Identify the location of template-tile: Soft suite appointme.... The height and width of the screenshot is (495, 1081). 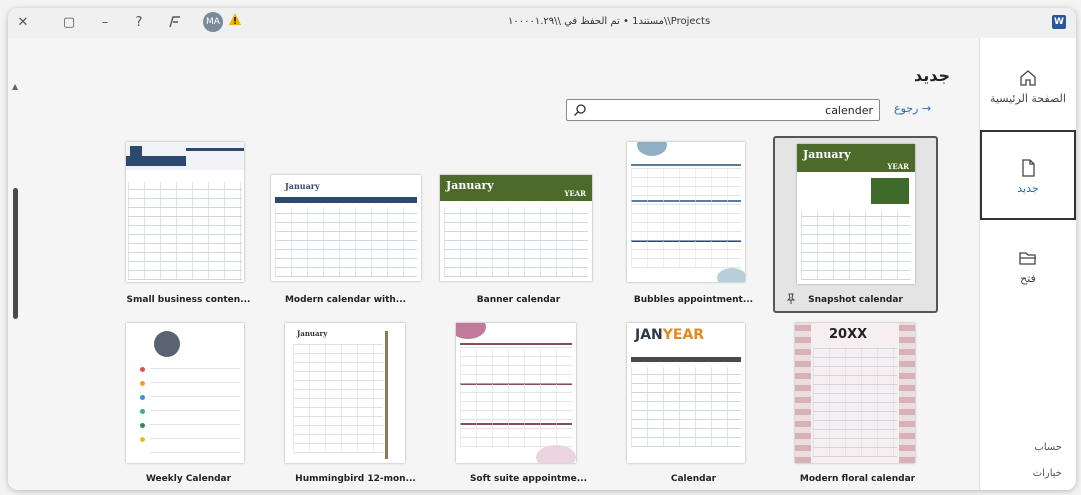
(528, 401).